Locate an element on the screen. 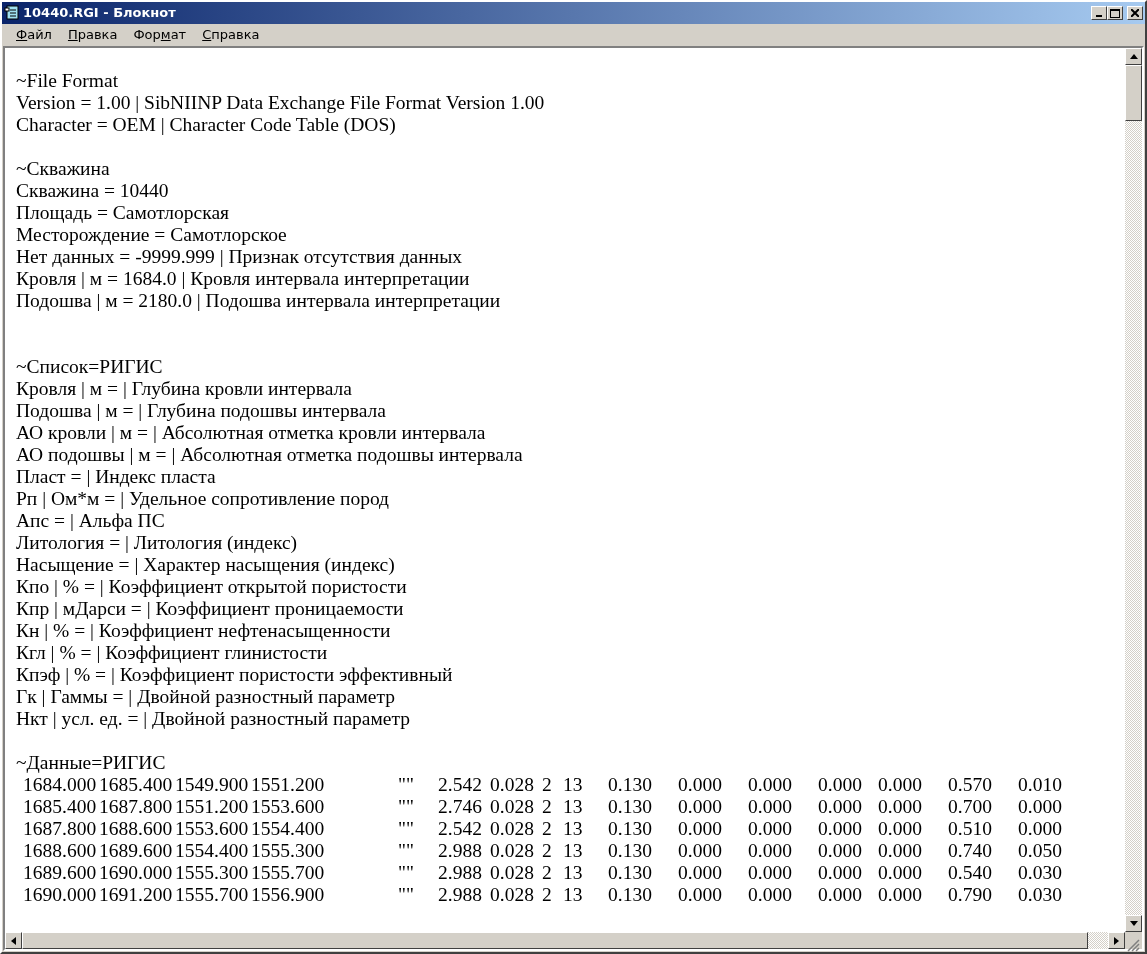  text-line: Кпо | % = | Коэффициент открытой пористости is located at coordinates (211, 586).